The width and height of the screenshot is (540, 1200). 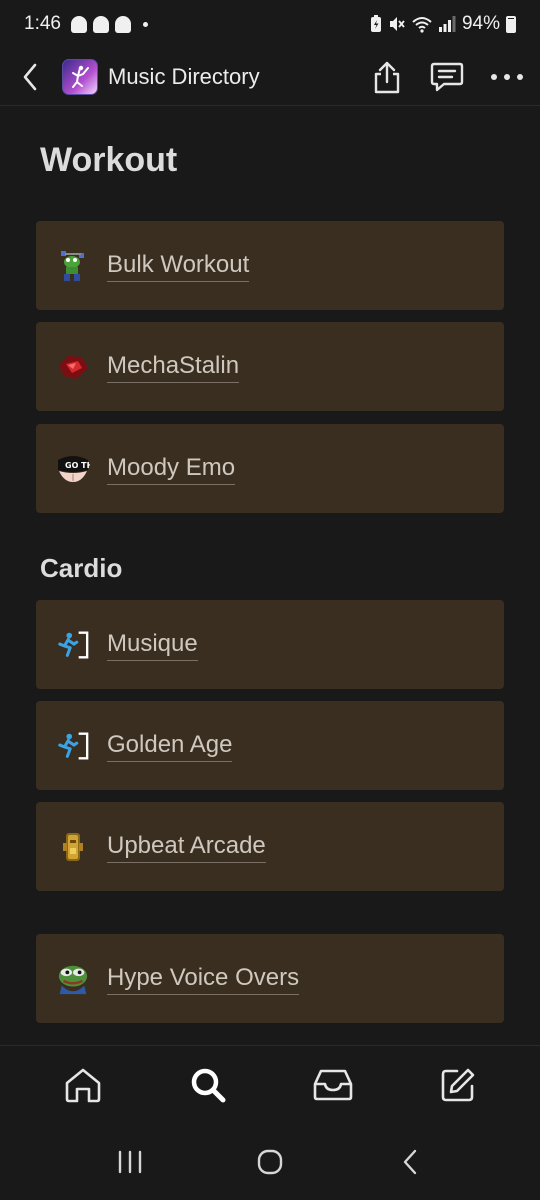 I want to click on status-left: 1:46, so click(x=86, y=24).